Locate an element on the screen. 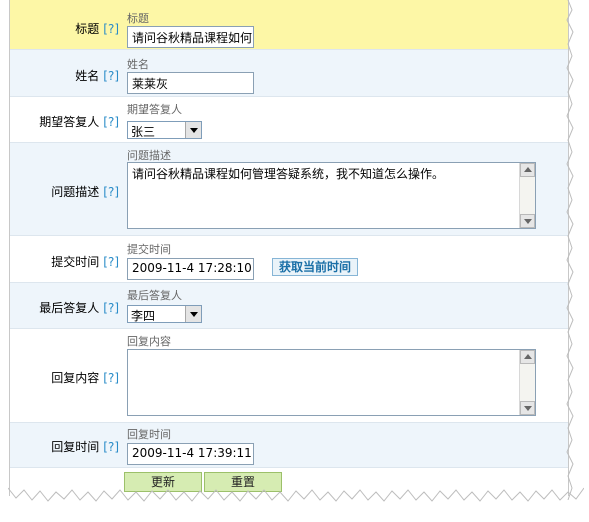  description-help-link: [?] is located at coordinates (111, 192).